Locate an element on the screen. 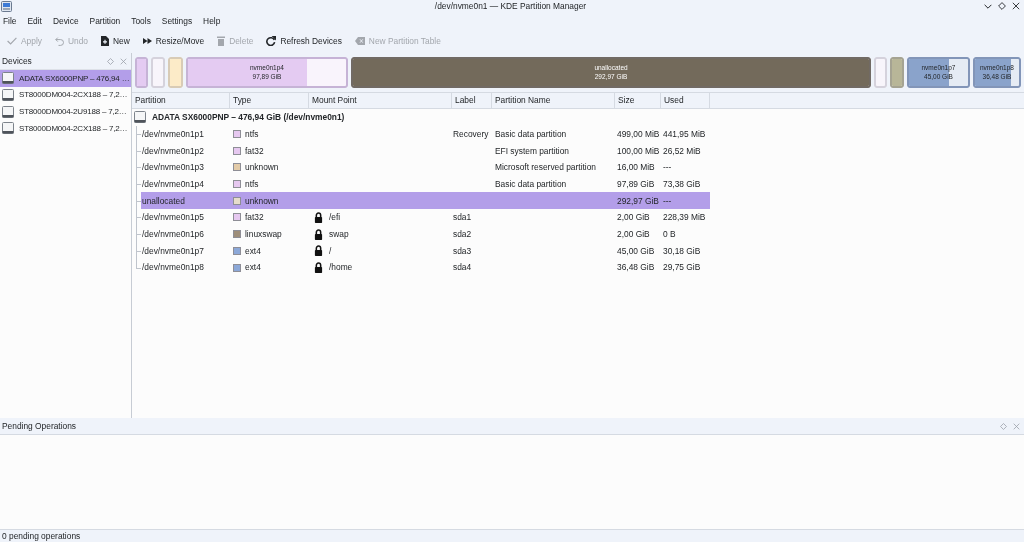  filesystem-type: linuxswap is located at coordinates (263, 234).